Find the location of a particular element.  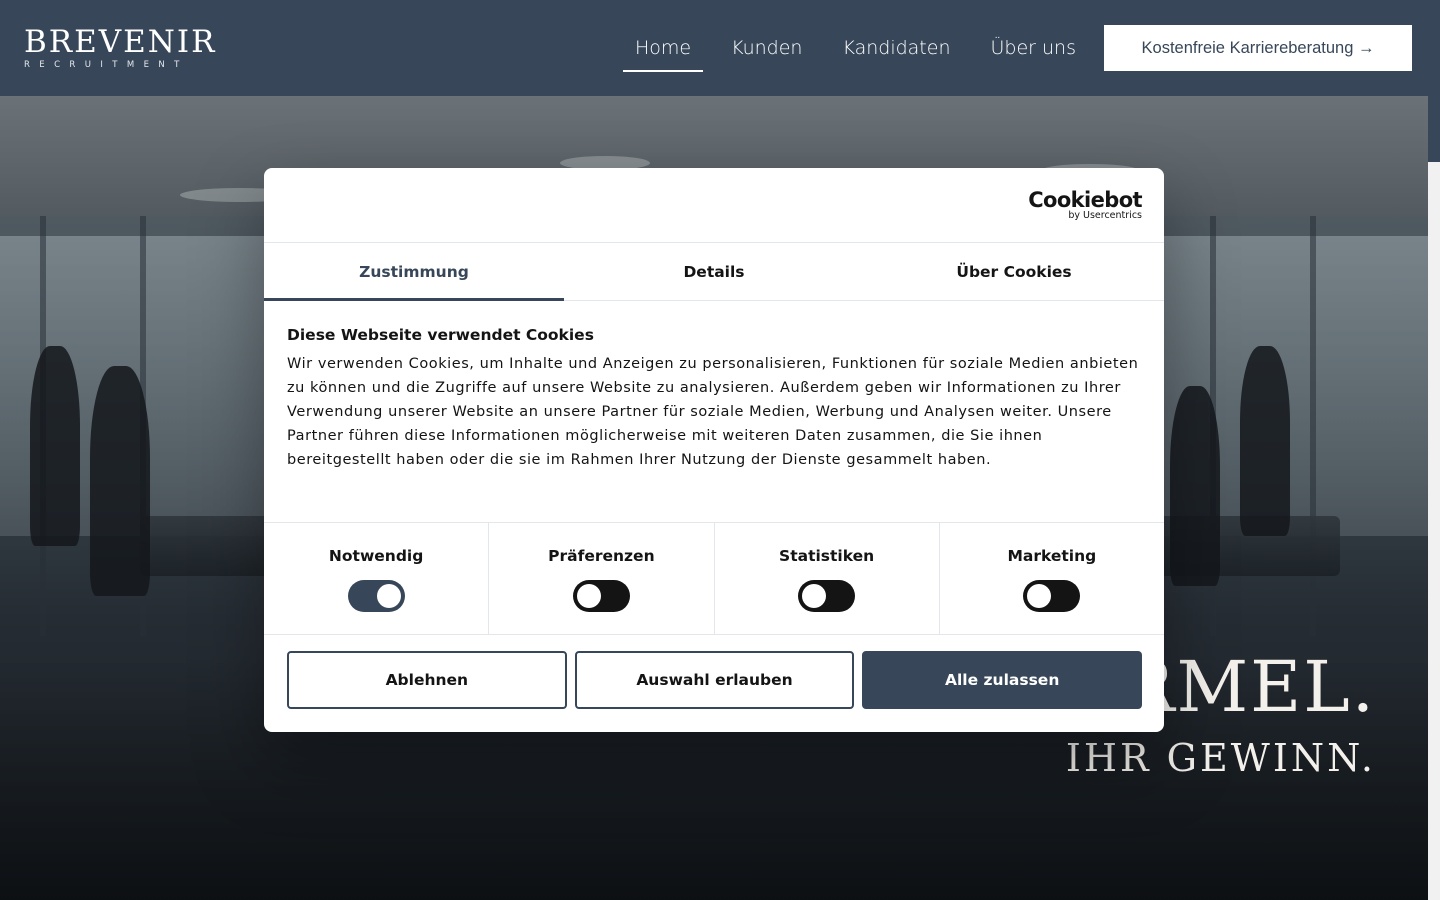

allow-selection-button: Auswahl erlauben is located at coordinates (714, 680).